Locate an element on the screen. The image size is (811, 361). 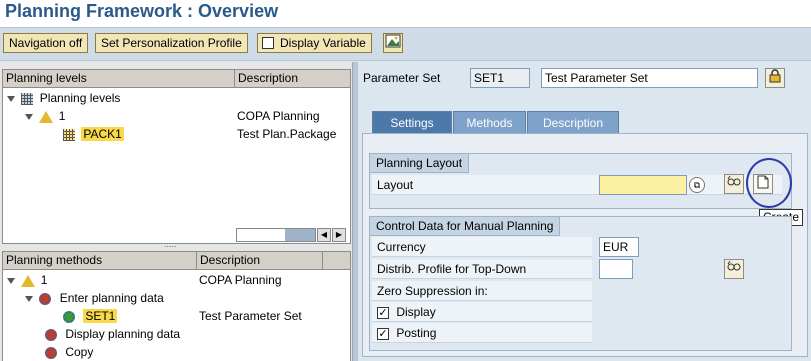
value-help-icon: ⧉ is located at coordinates (697, 185).